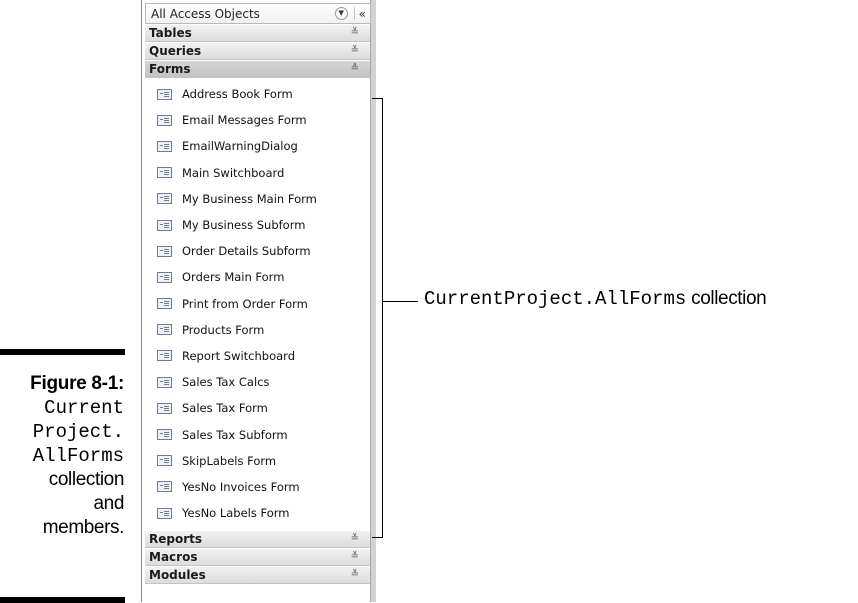  I want to click on form-item: Products Form, so click(258, 330).